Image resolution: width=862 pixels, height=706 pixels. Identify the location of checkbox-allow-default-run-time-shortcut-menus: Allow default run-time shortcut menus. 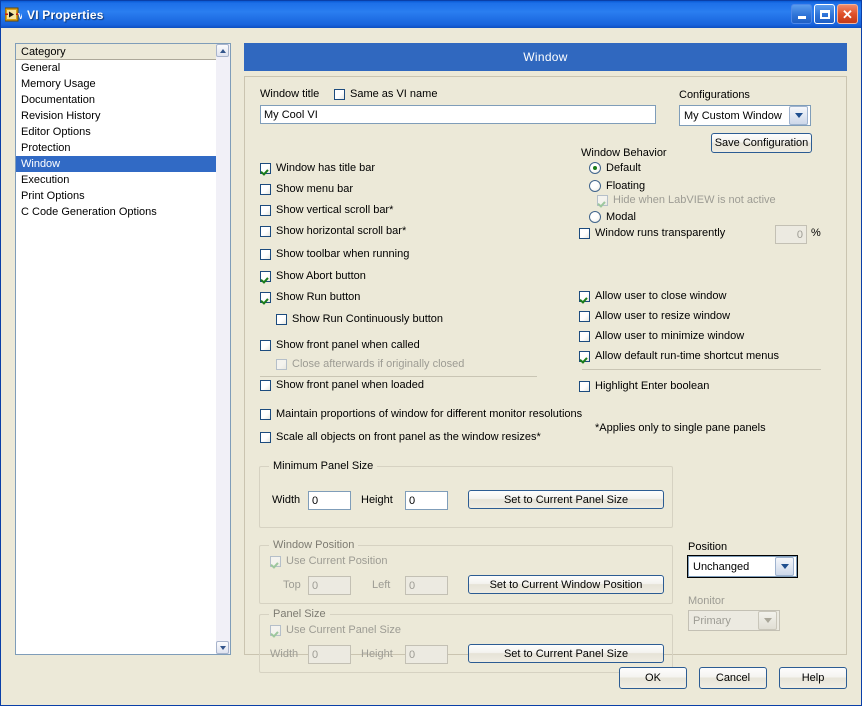
(679, 356).